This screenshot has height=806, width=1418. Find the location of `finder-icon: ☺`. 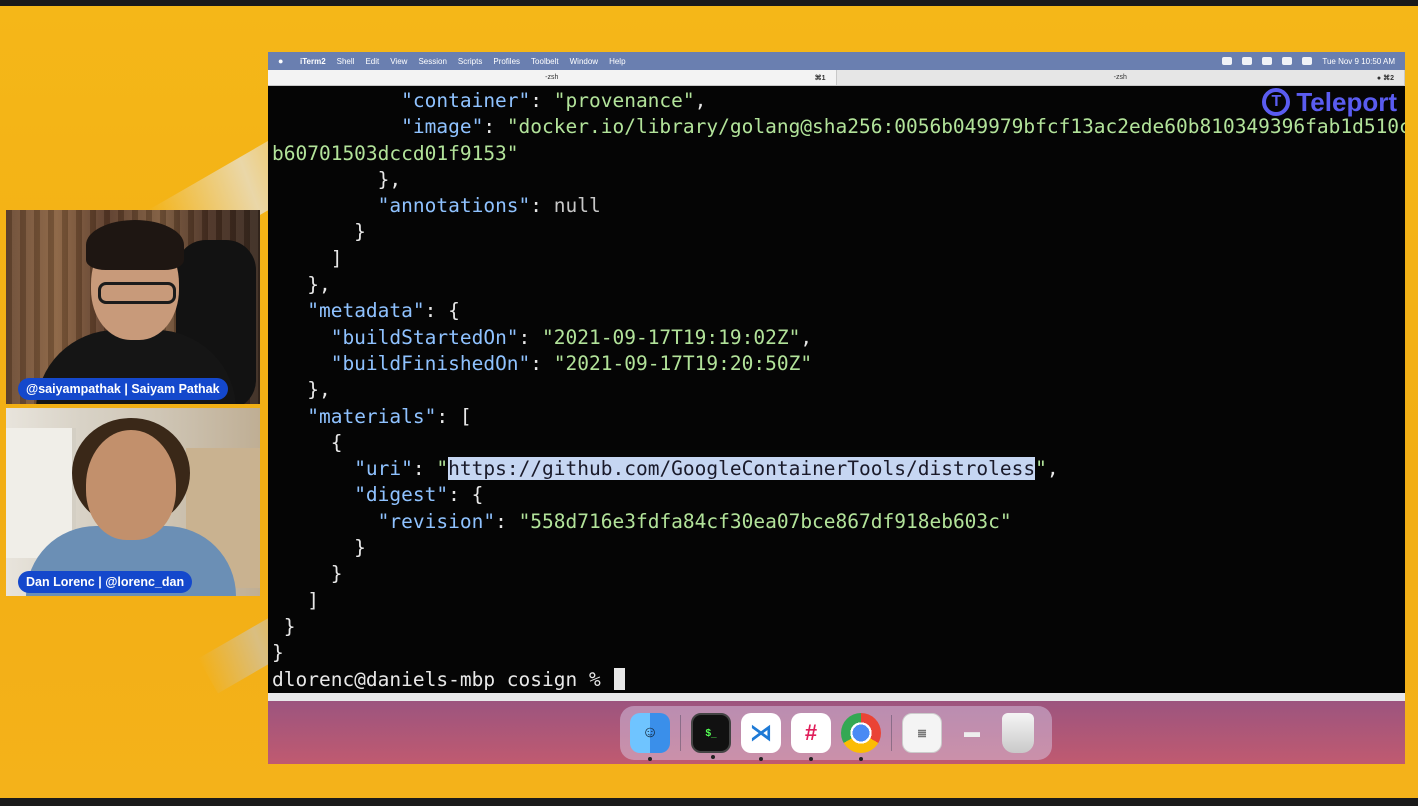

finder-icon: ☺ is located at coordinates (650, 737).